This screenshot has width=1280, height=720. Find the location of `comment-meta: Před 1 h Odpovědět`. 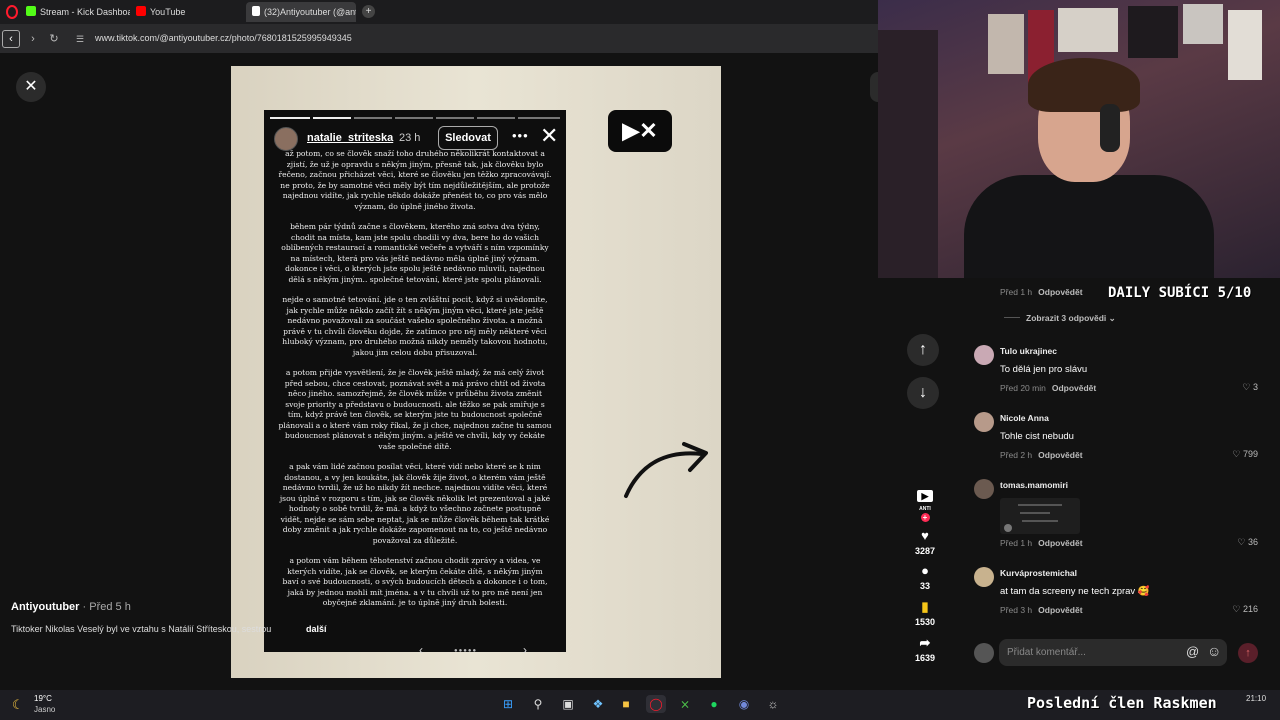

comment-meta: Před 1 h Odpovědět is located at coordinates (1041, 292).